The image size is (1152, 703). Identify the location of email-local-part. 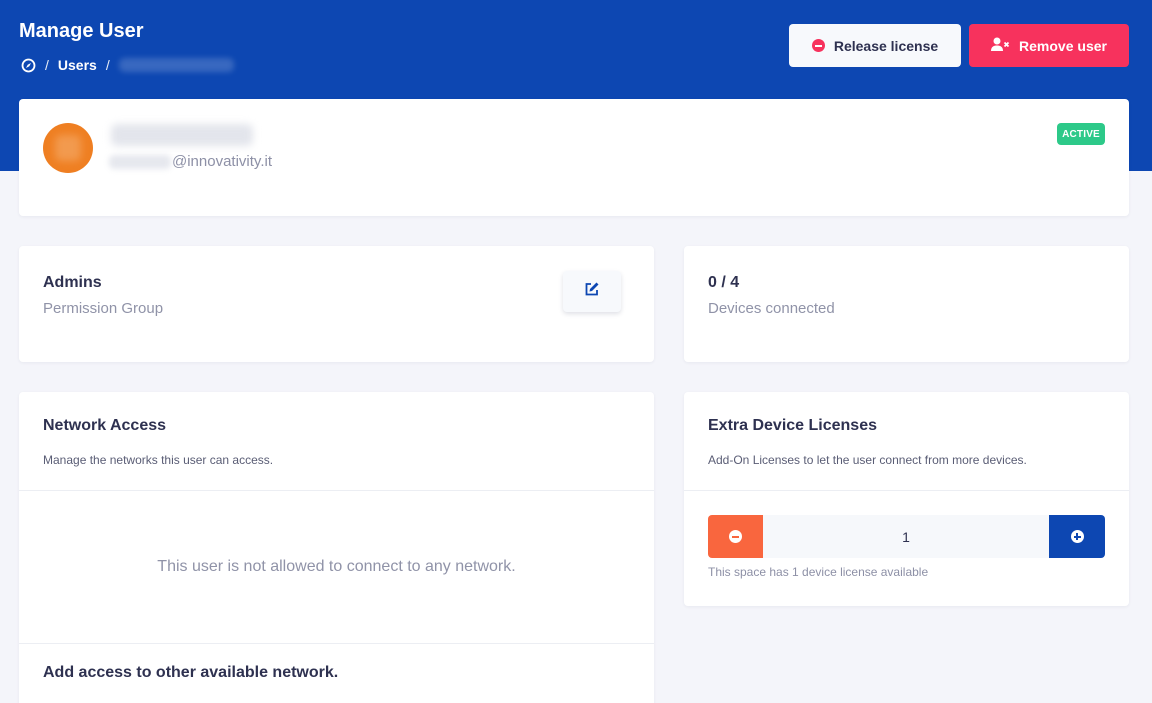
(140, 161).